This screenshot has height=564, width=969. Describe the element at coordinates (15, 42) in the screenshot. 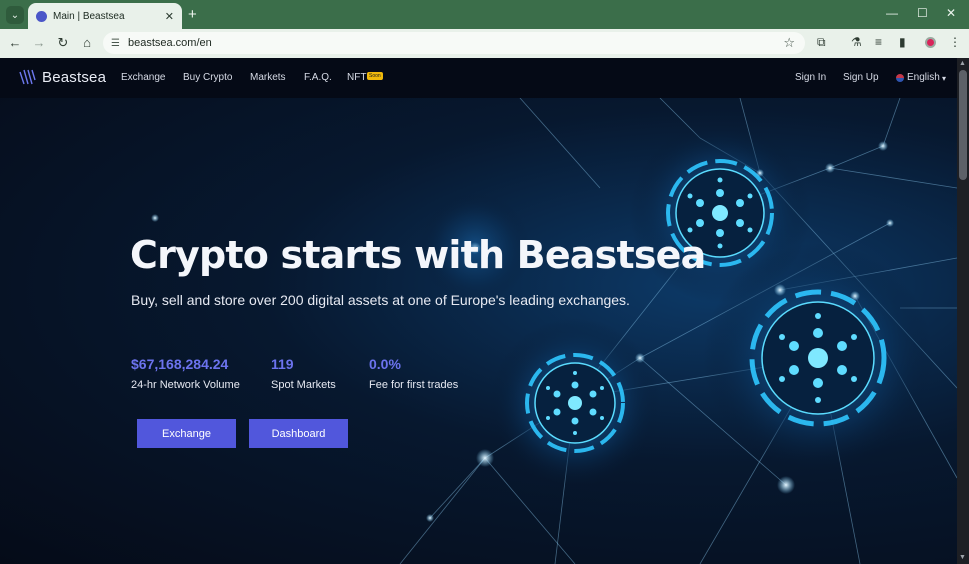

I see `back-icon: ←` at that location.